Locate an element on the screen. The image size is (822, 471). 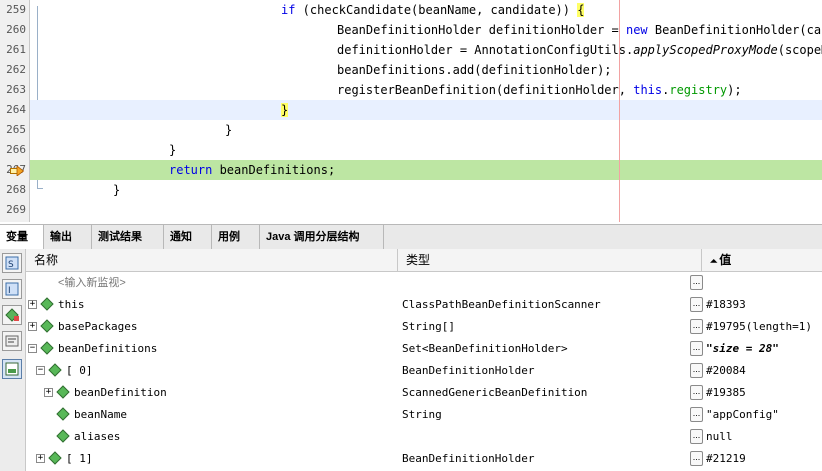
variable-value: #18393 is located at coordinates (726, 305).